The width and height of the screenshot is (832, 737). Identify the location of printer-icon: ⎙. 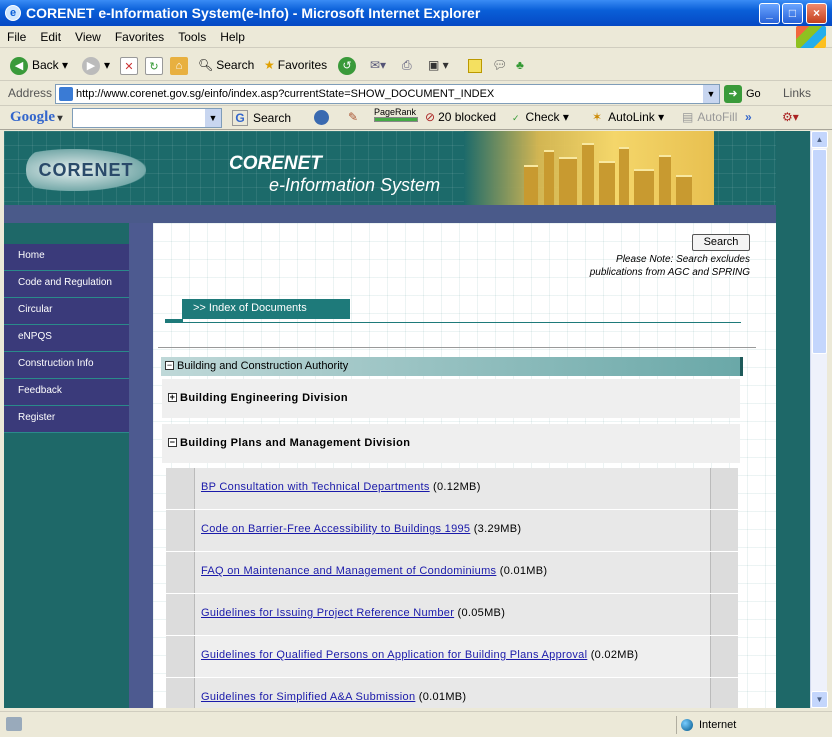
(407, 65).